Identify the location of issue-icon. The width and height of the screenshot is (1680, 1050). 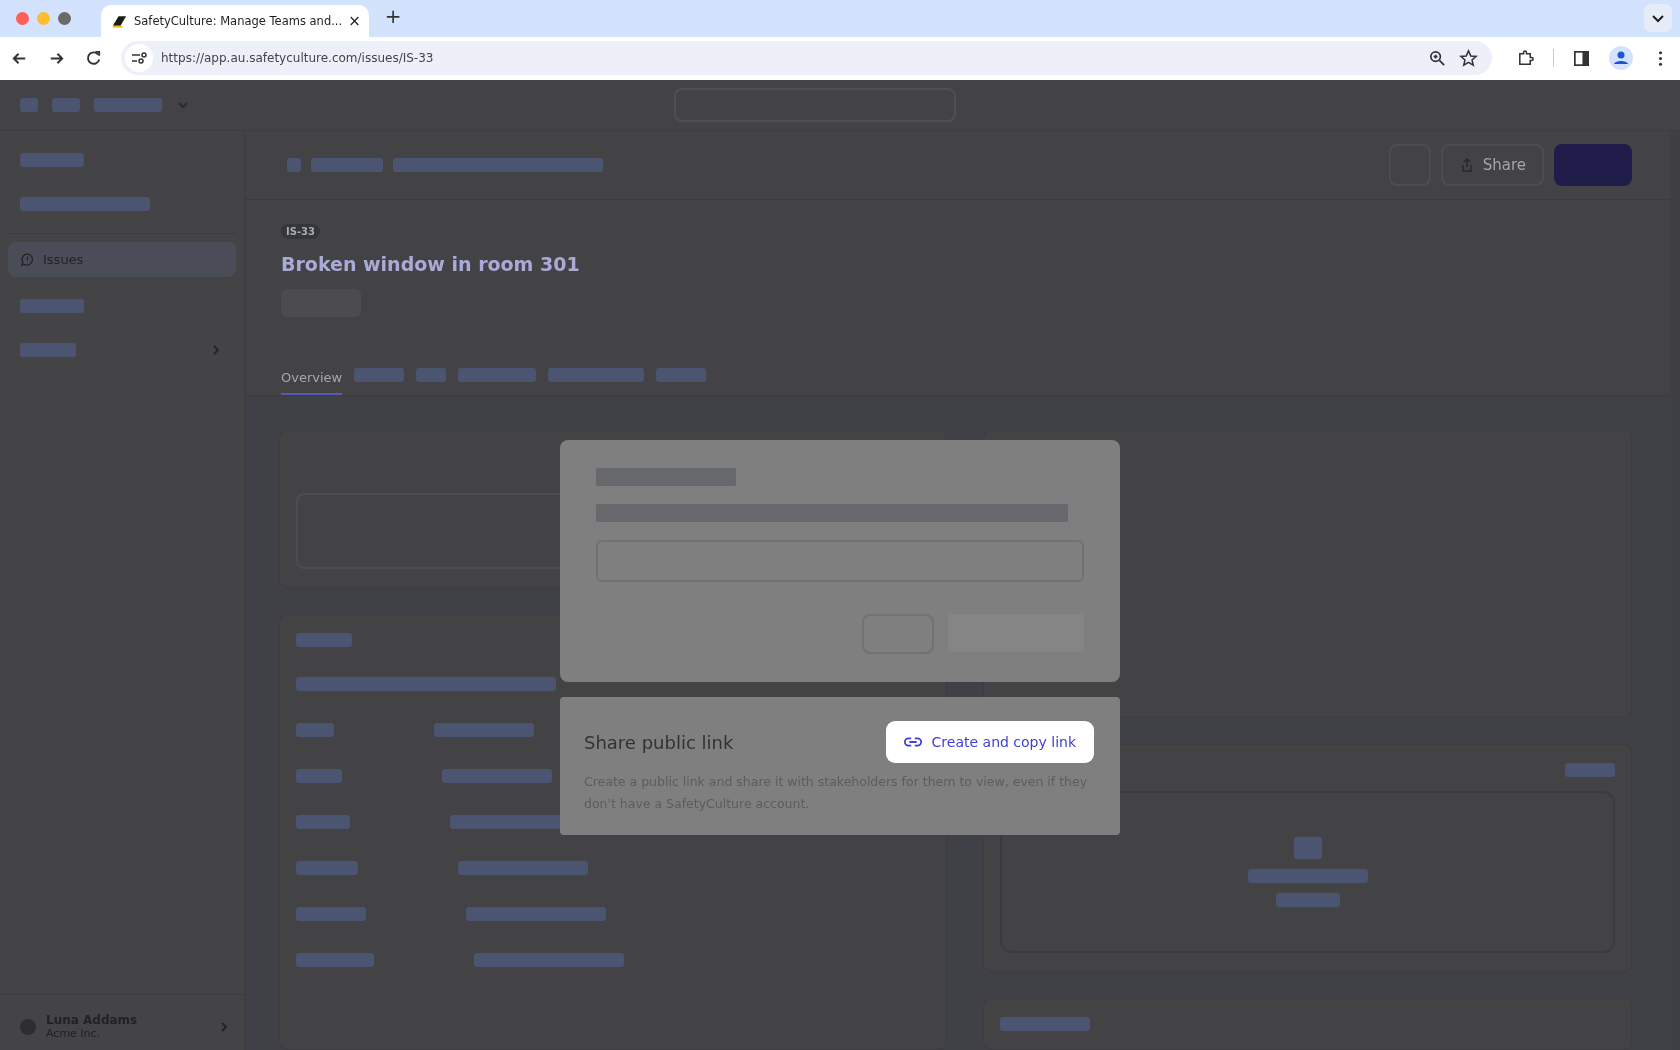
(27, 259).